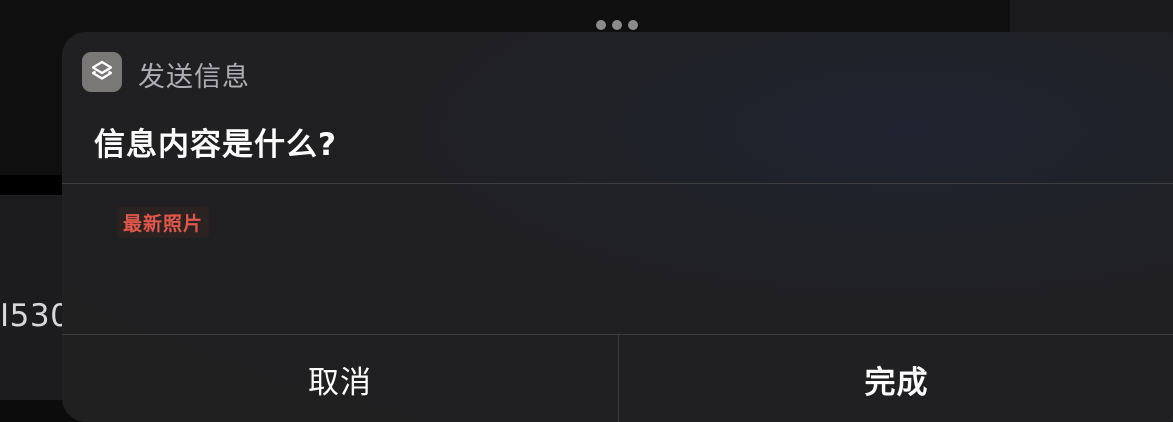  Describe the element at coordinates (194, 77) in the screenshot. I see `app-name: 发送信息` at that location.